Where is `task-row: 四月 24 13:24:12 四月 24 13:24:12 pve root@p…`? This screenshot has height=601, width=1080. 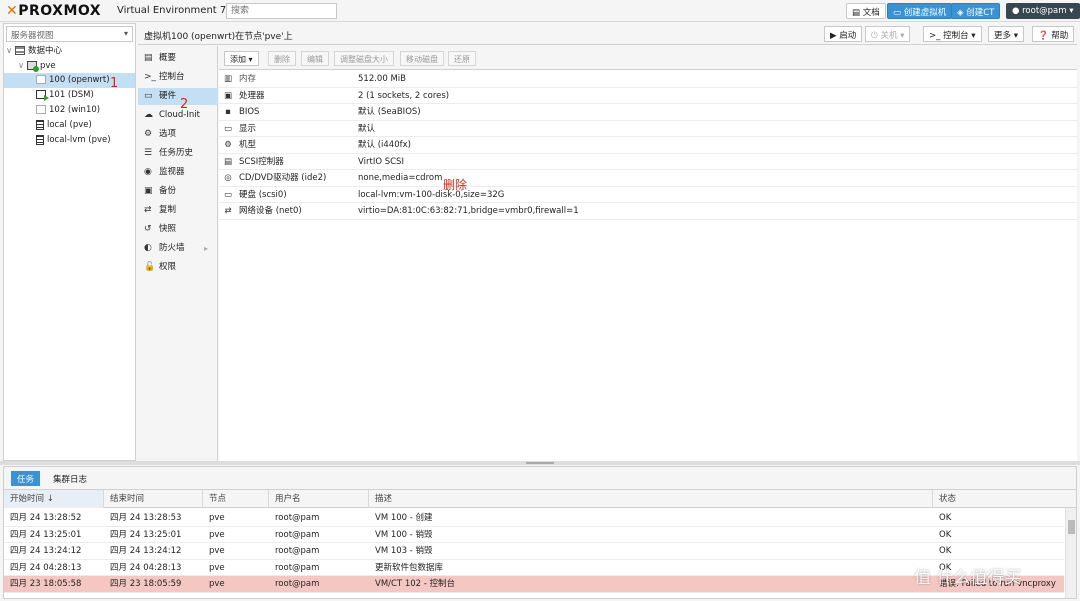
task-row: 四月 24 13:24:12 四月 24 13:24:12 pve root@p… is located at coordinates (534, 551).